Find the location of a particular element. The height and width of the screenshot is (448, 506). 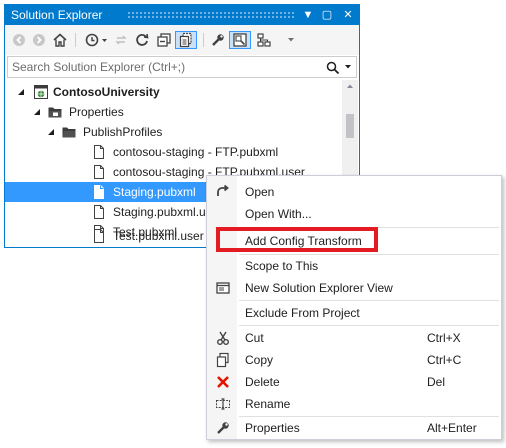

menu-item-cut: Cut Ctrl+X is located at coordinates (354, 338).